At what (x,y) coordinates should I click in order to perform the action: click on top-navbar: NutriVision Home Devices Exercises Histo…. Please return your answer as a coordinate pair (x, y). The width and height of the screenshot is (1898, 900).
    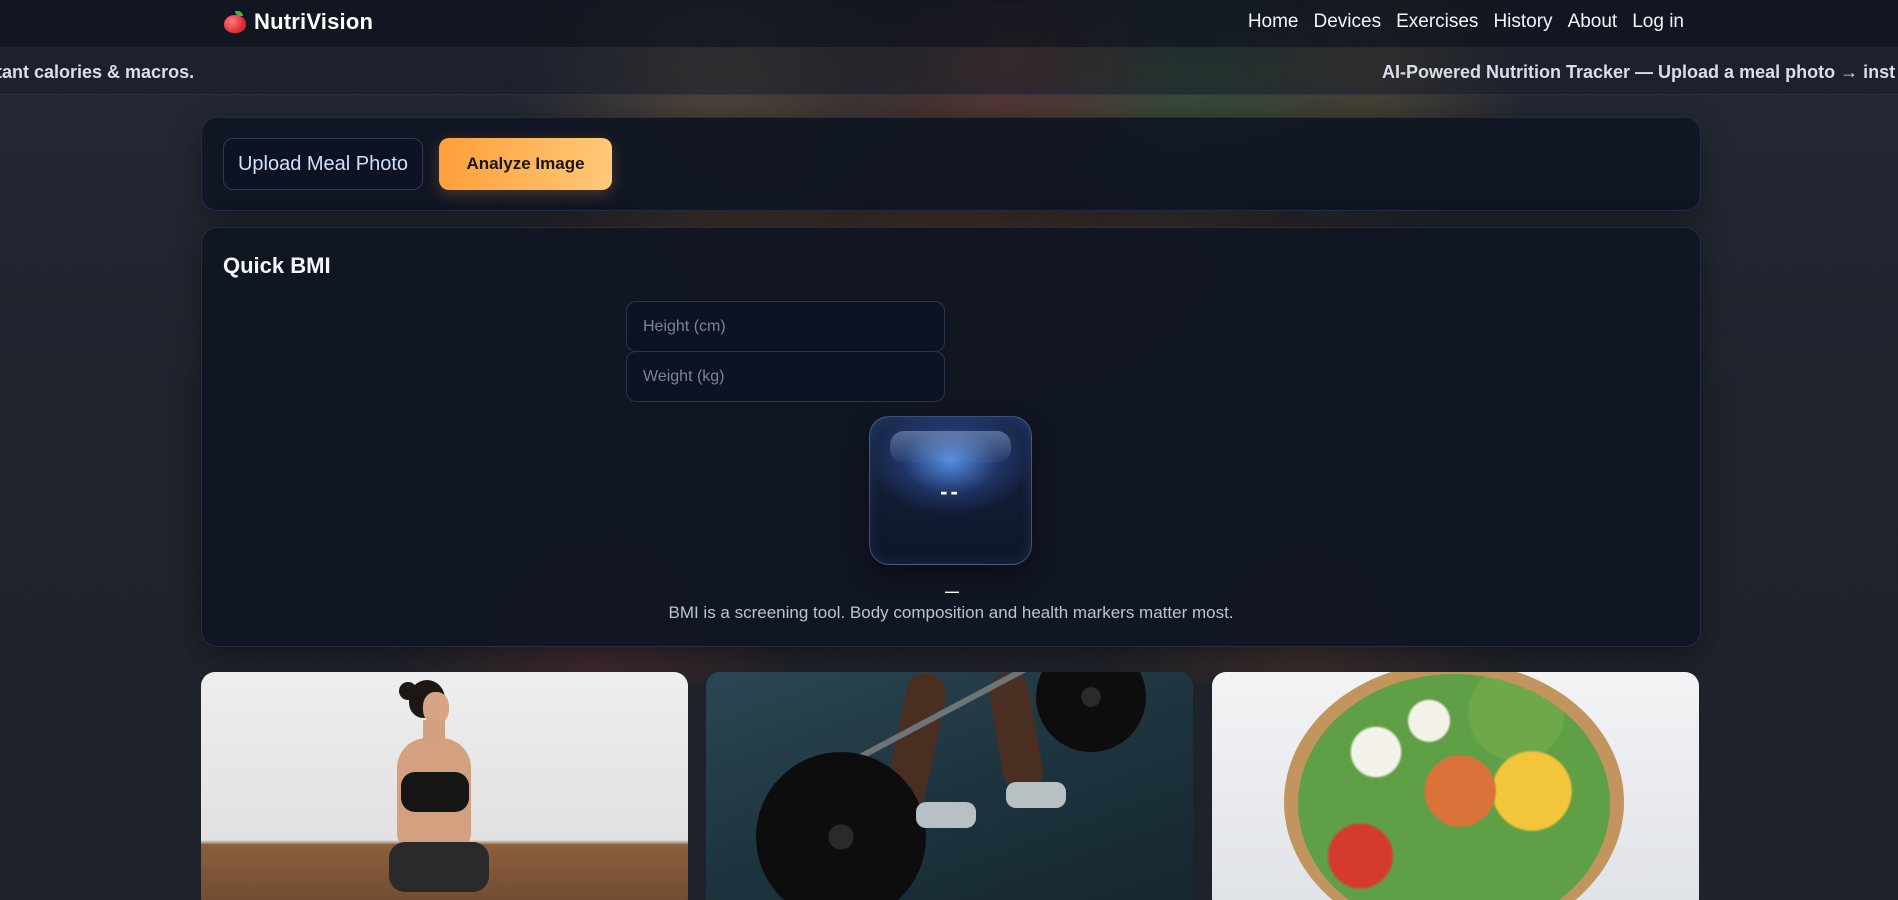
    Looking at the image, I should click on (949, 24).